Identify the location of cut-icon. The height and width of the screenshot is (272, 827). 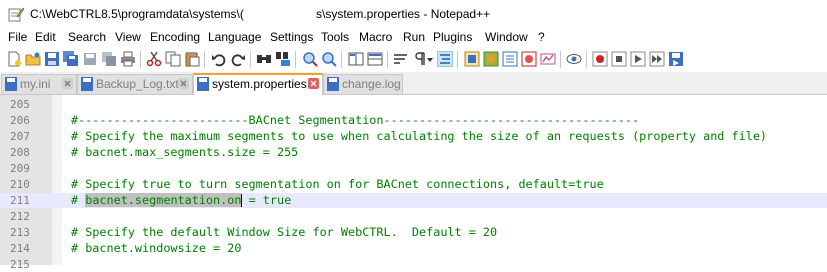
(154, 59).